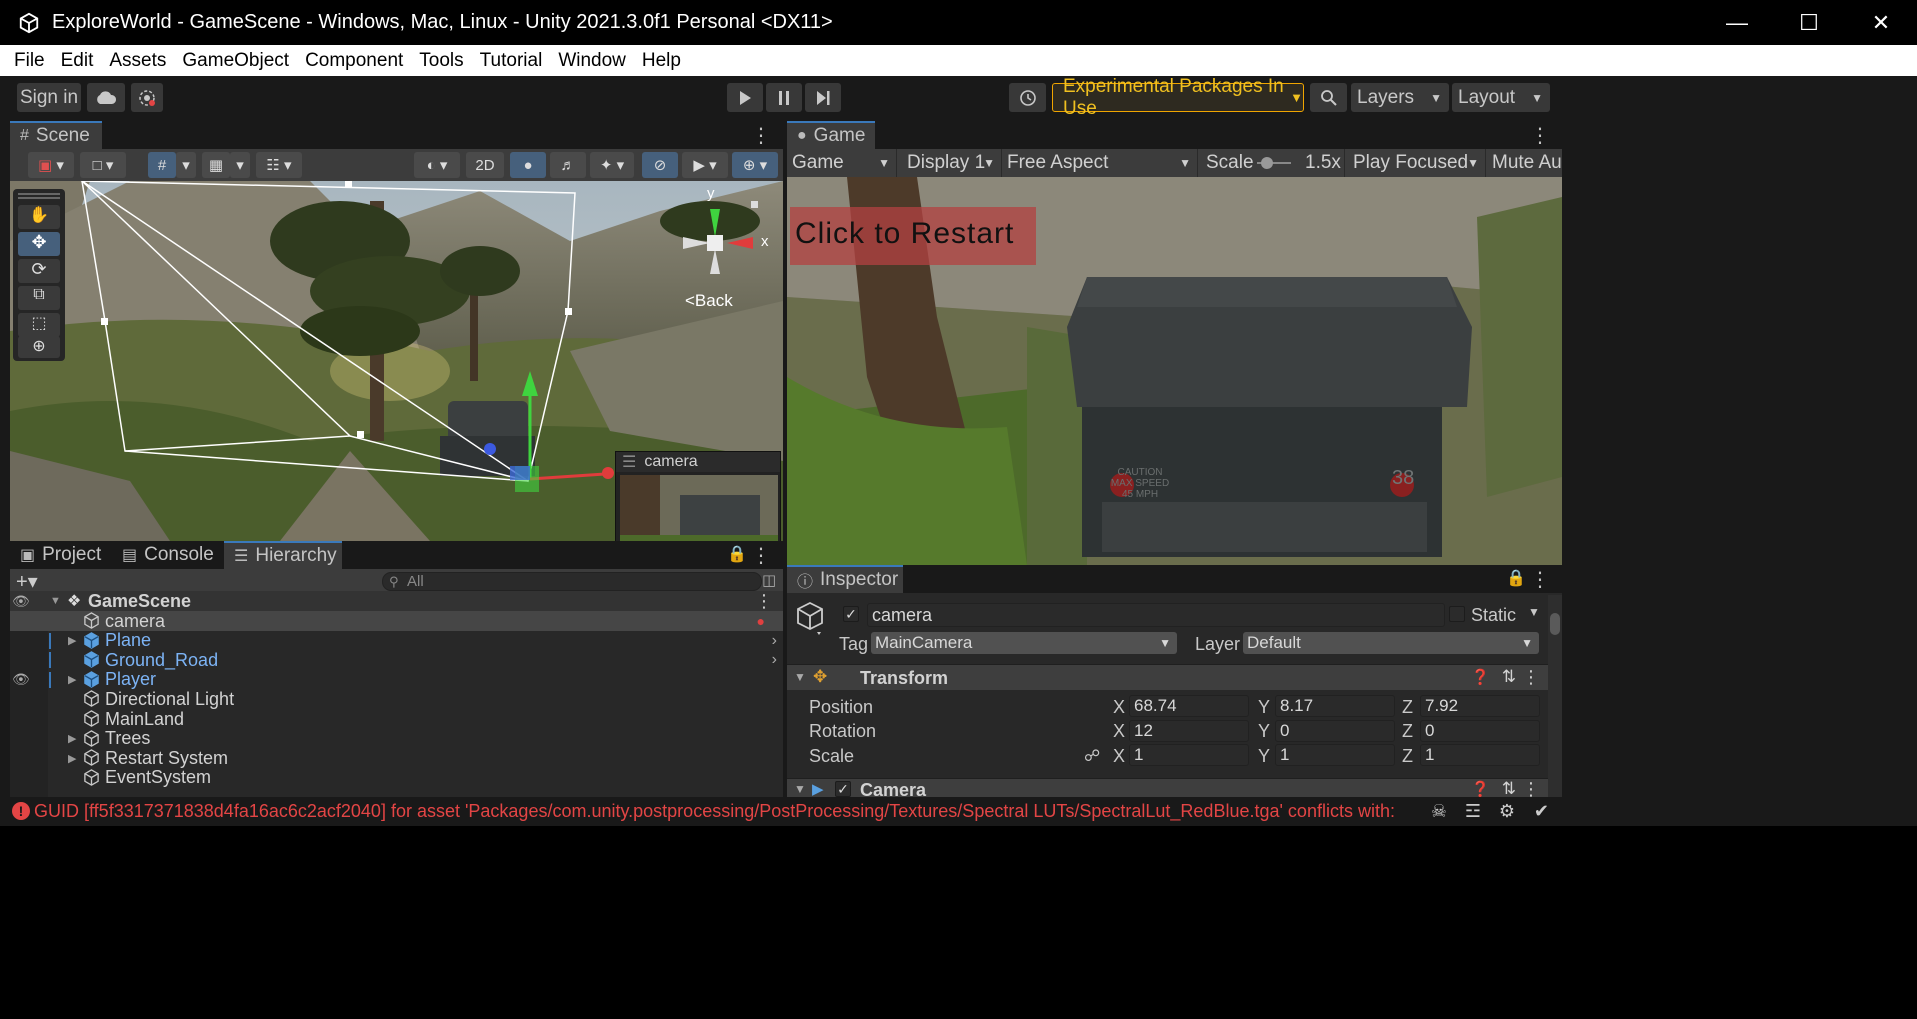 Image resolution: width=1917 pixels, height=1019 pixels. I want to click on camera-component-header: ▼ ▶ ✓ Camera ❓ ⇅ ⋮, so click(1174, 787).